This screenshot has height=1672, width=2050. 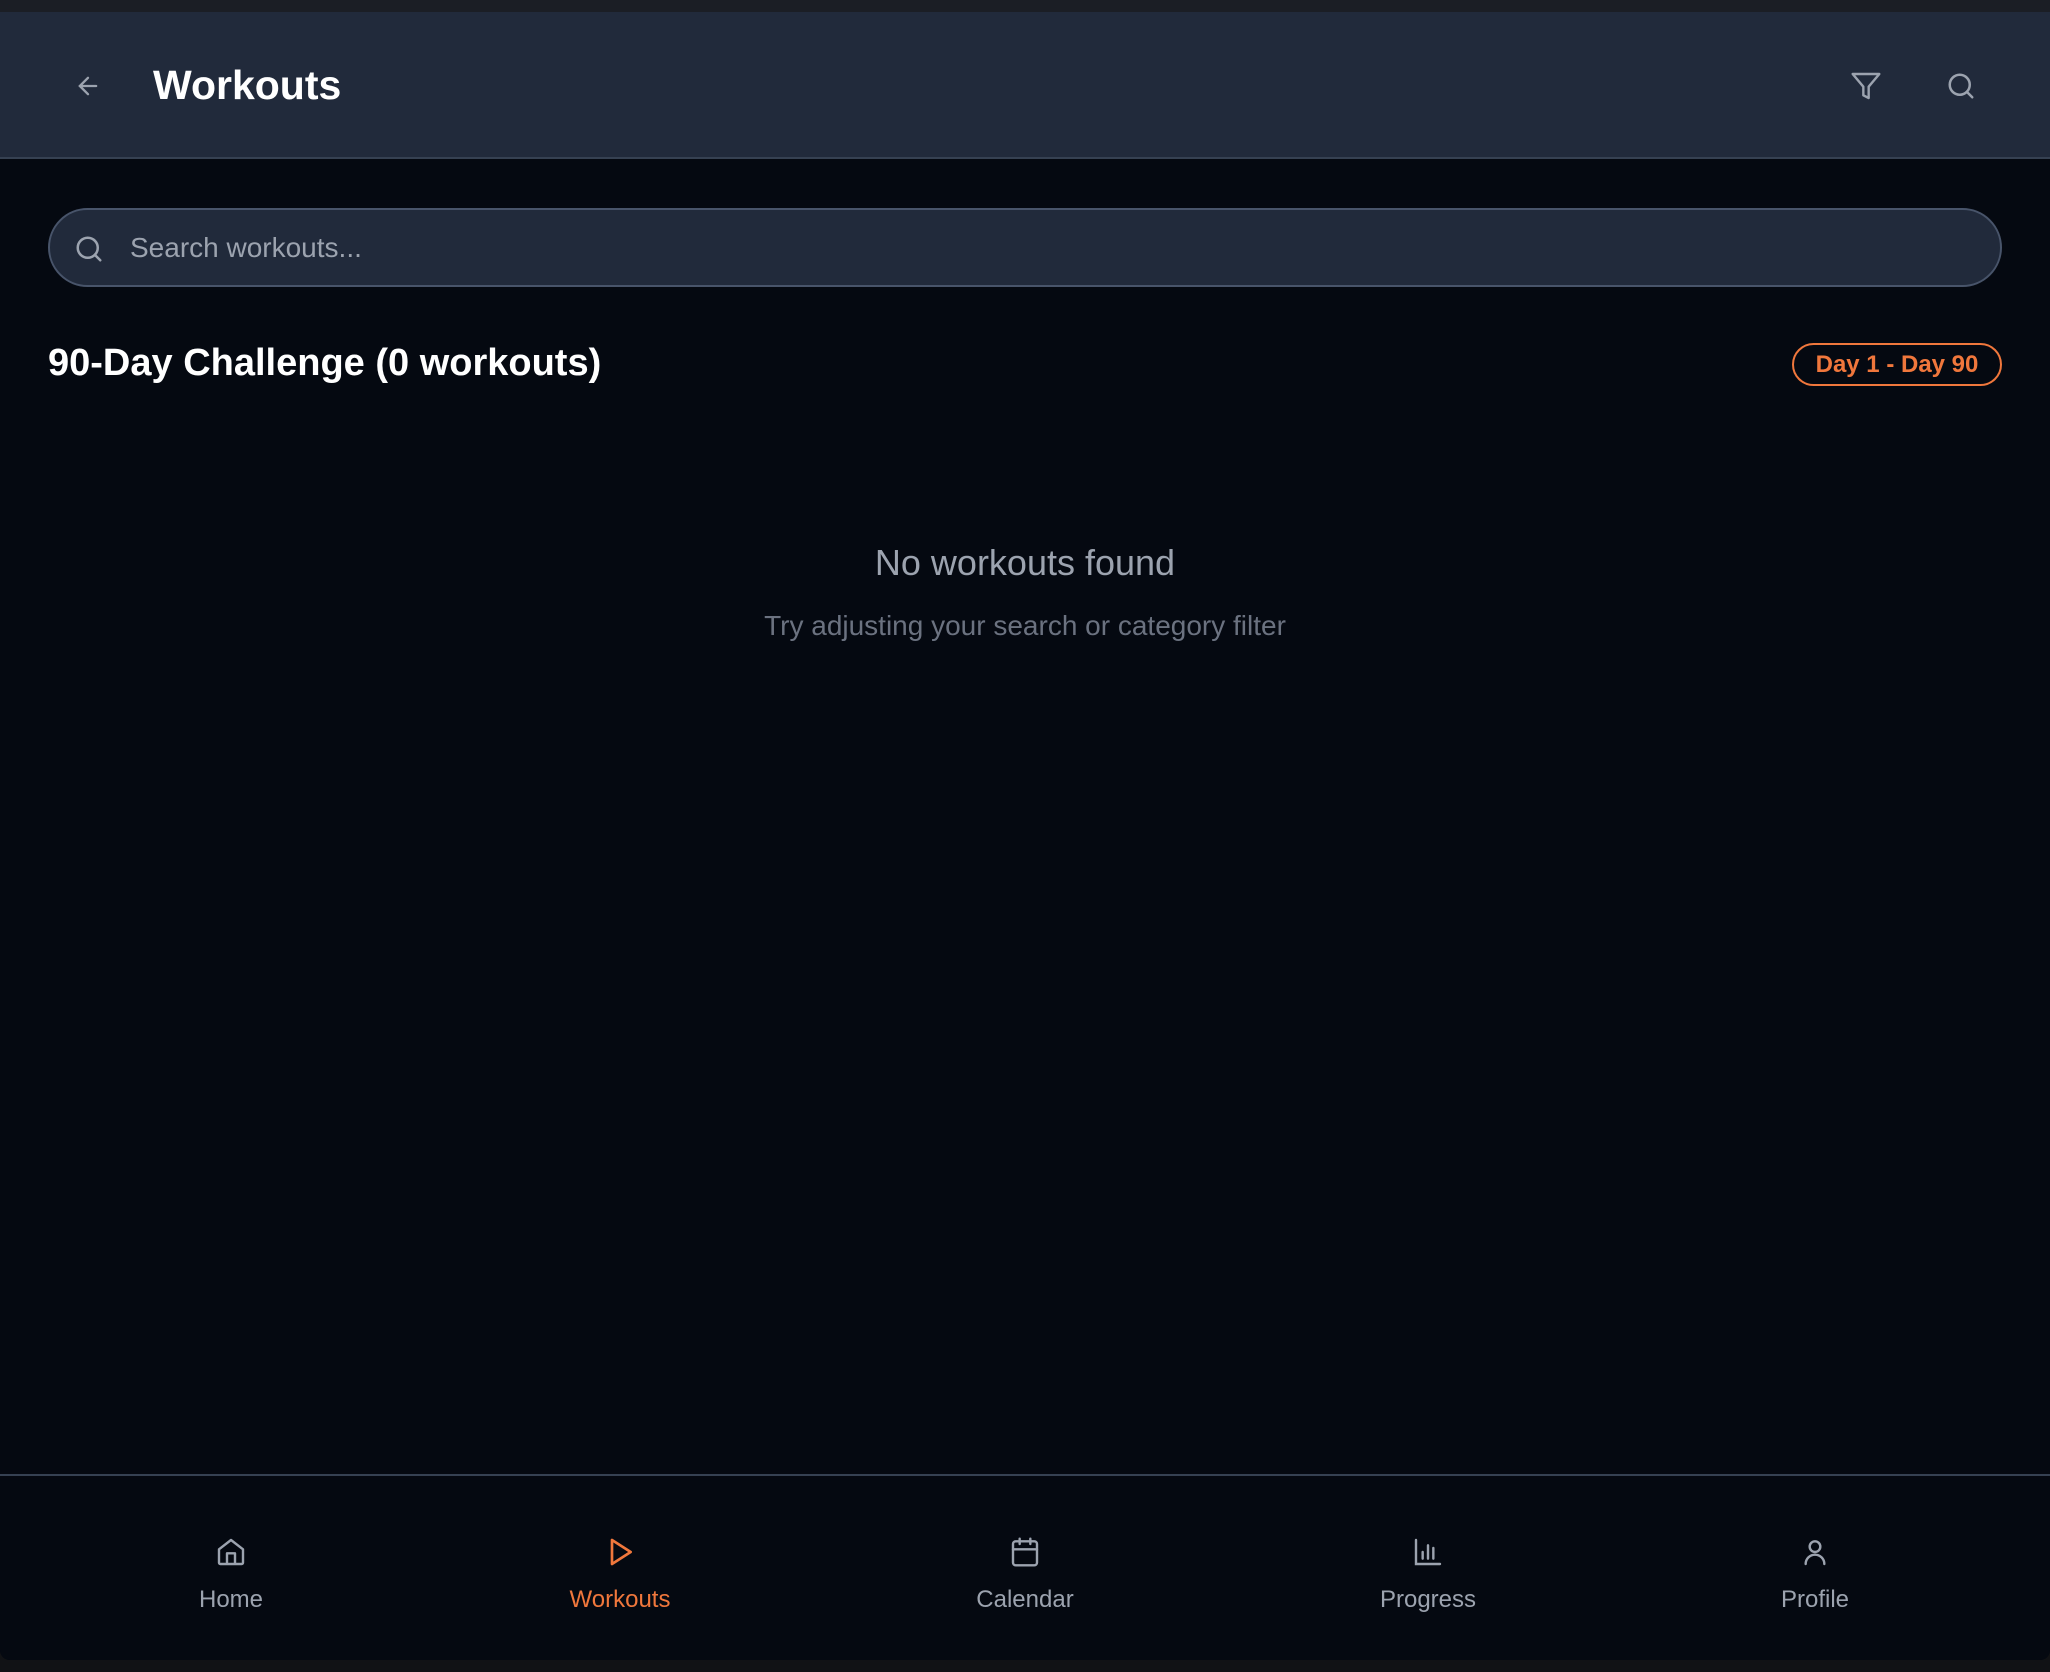 What do you see at coordinates (231, 1568) in the screenshot?
I see `nav-item-home: Home` at bounding box center [231, 1568].